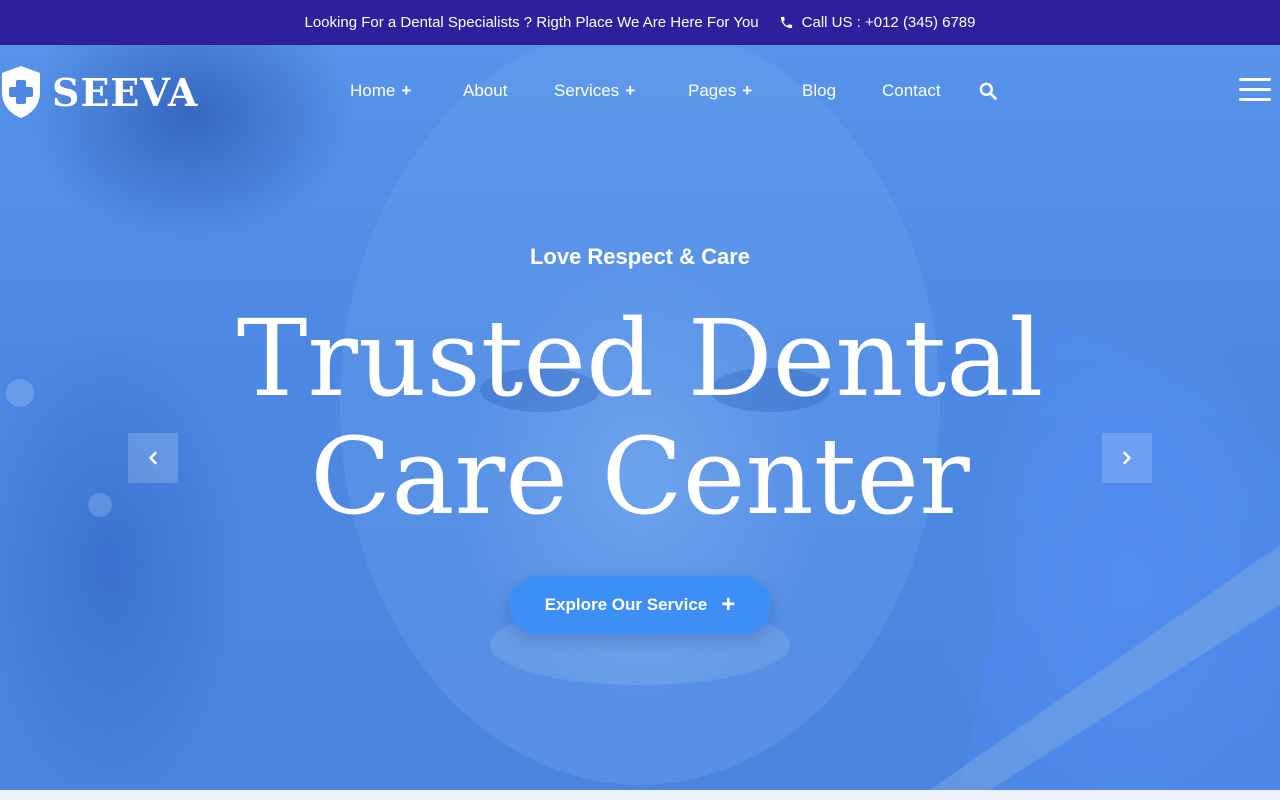  I want to click on search-button, so click(989, 92).